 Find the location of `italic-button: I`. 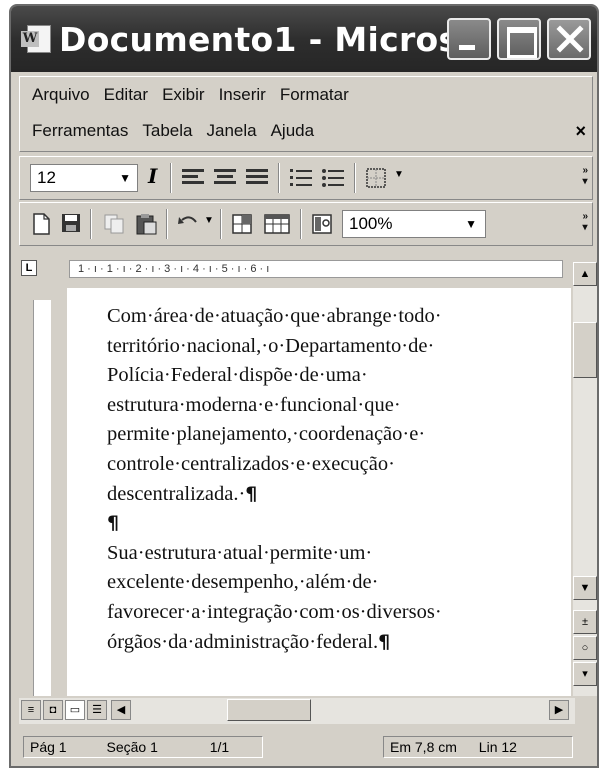

italic-button: I is located at coordinates (152, 176).